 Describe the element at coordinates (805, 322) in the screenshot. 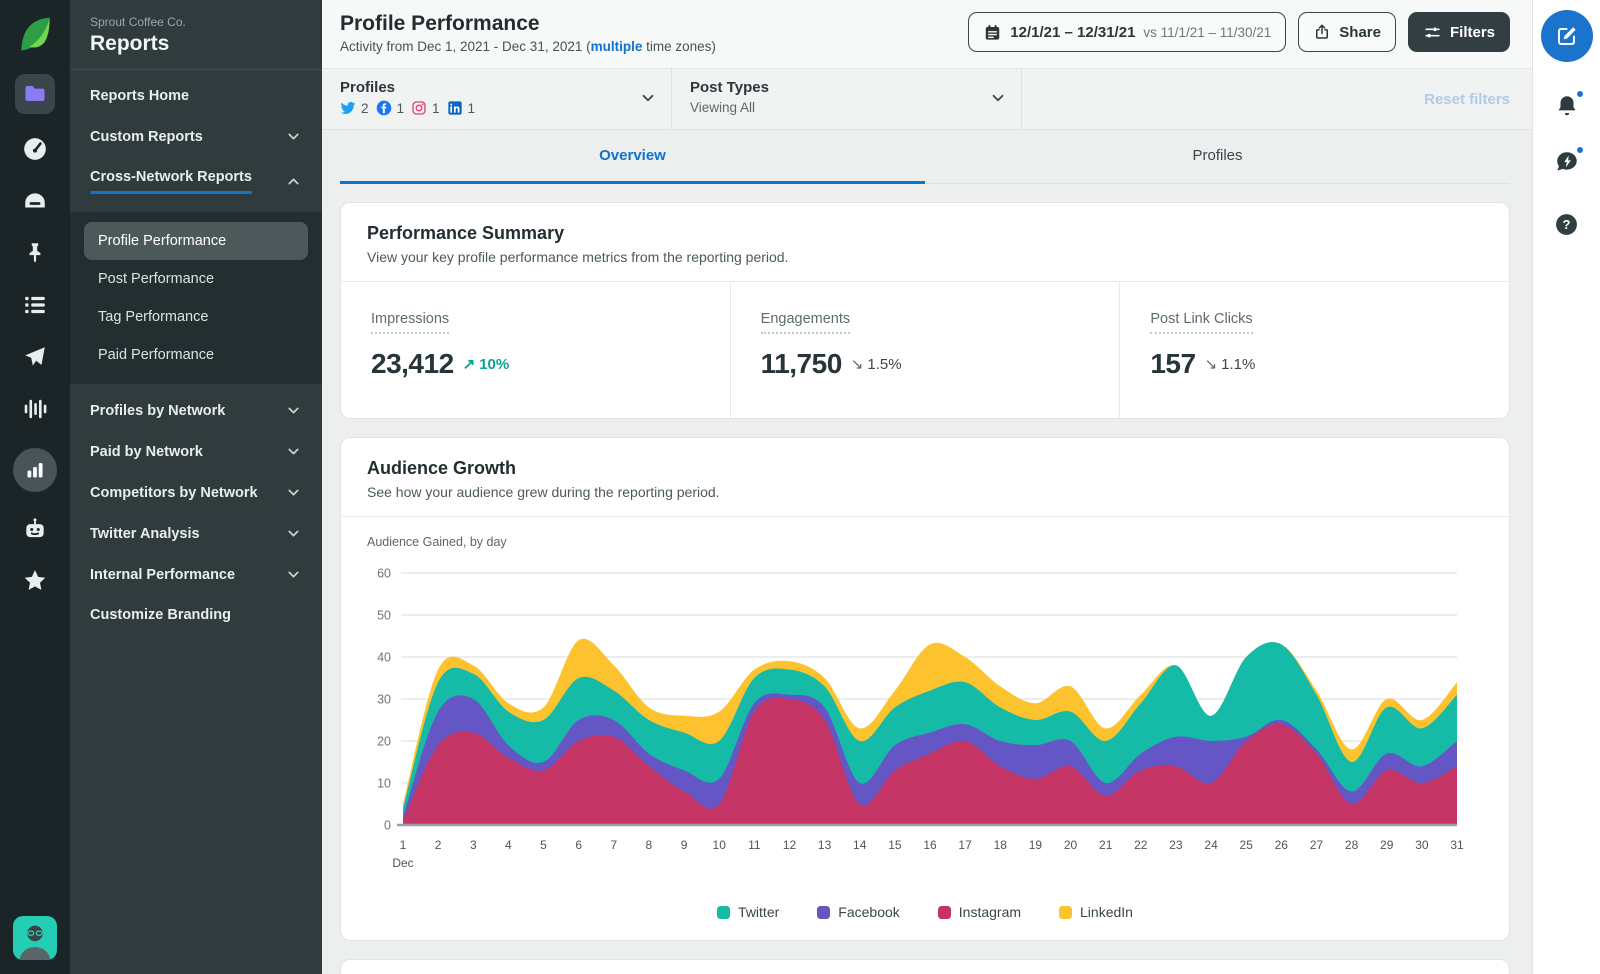

I see `metric-label: Engagements` at that location.